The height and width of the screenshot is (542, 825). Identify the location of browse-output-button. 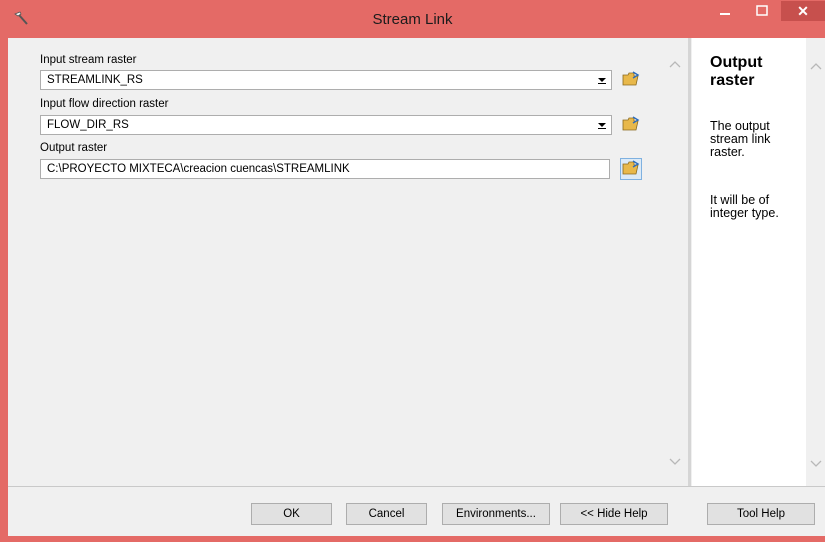
(631, 169).